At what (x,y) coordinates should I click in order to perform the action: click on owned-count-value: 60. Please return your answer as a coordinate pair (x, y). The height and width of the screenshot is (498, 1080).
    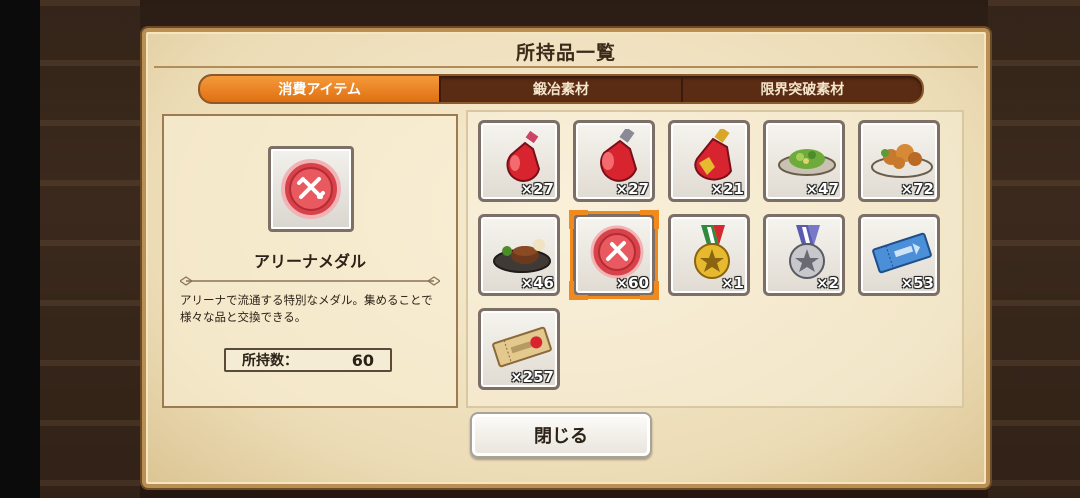
    Looking at the image, I should click on (362, 360).